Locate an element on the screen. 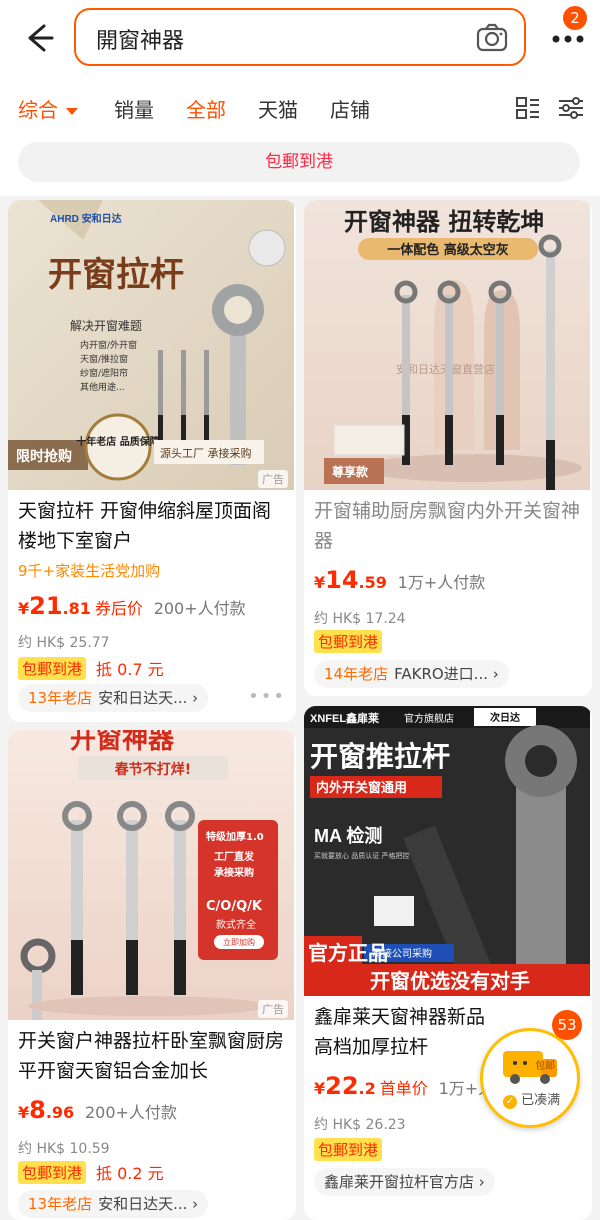  image-left-badge: 官方正品 is located at coordinates (348, 953).